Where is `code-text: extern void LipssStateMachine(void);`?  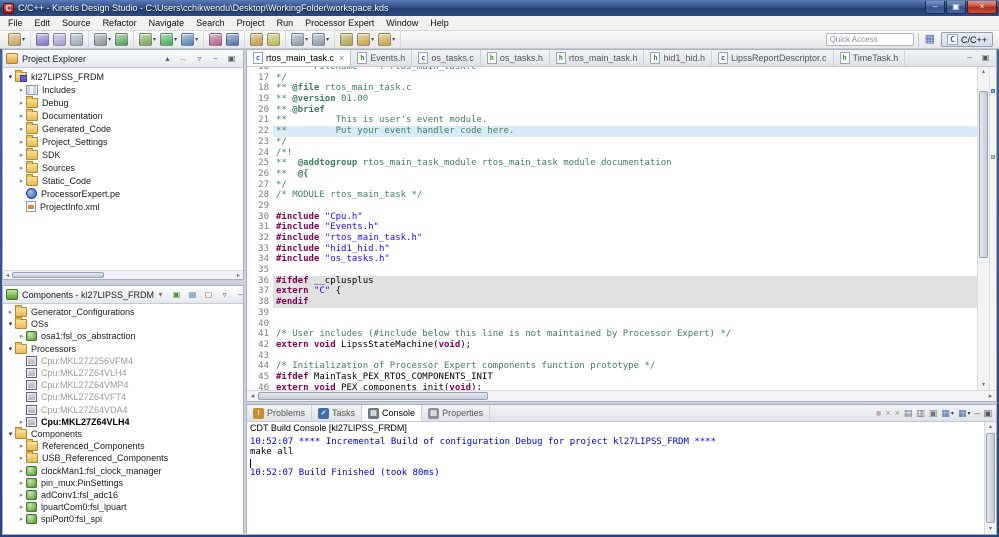
code-text: extern void LipssStateMachine(void); is located at coordinates (625, 345).